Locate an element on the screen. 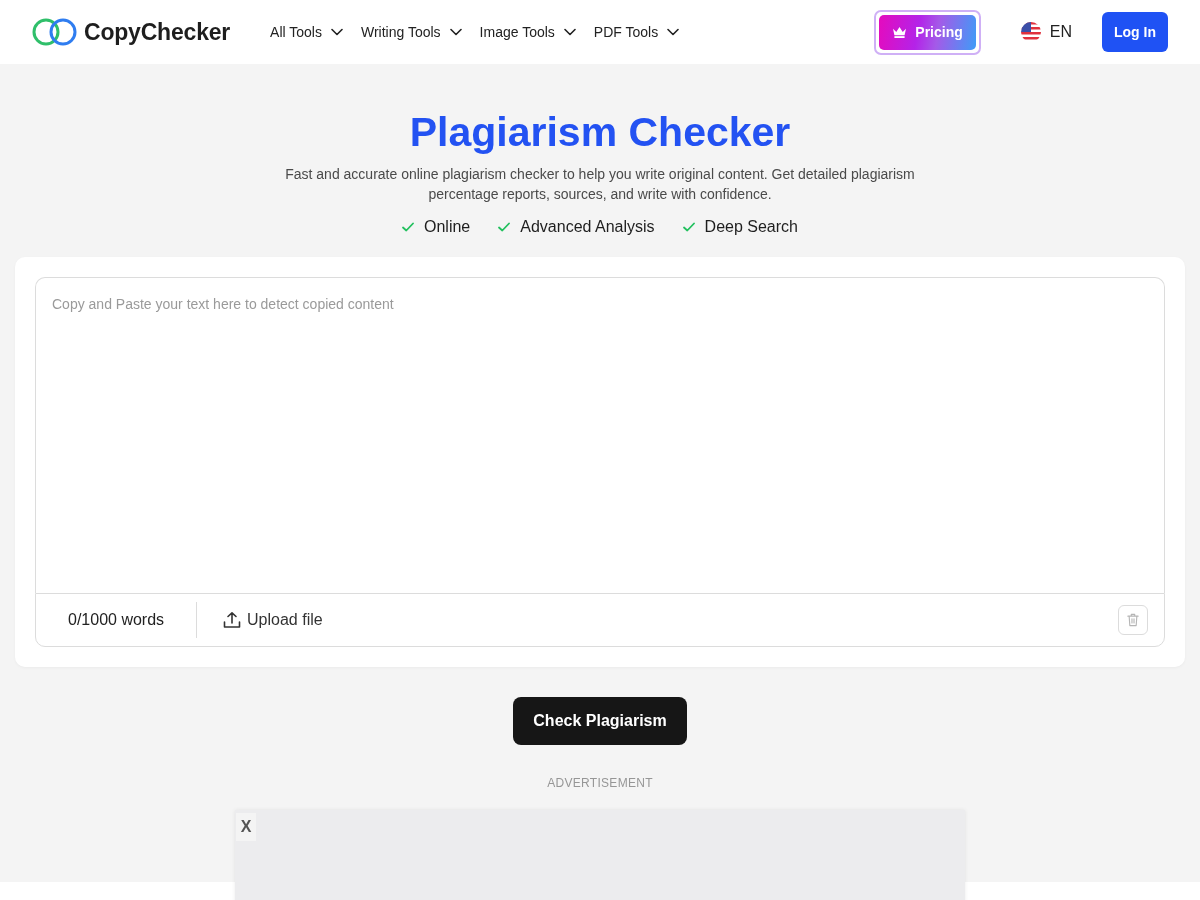  feature-label: Deep Search is located at coordinates (751, 227).